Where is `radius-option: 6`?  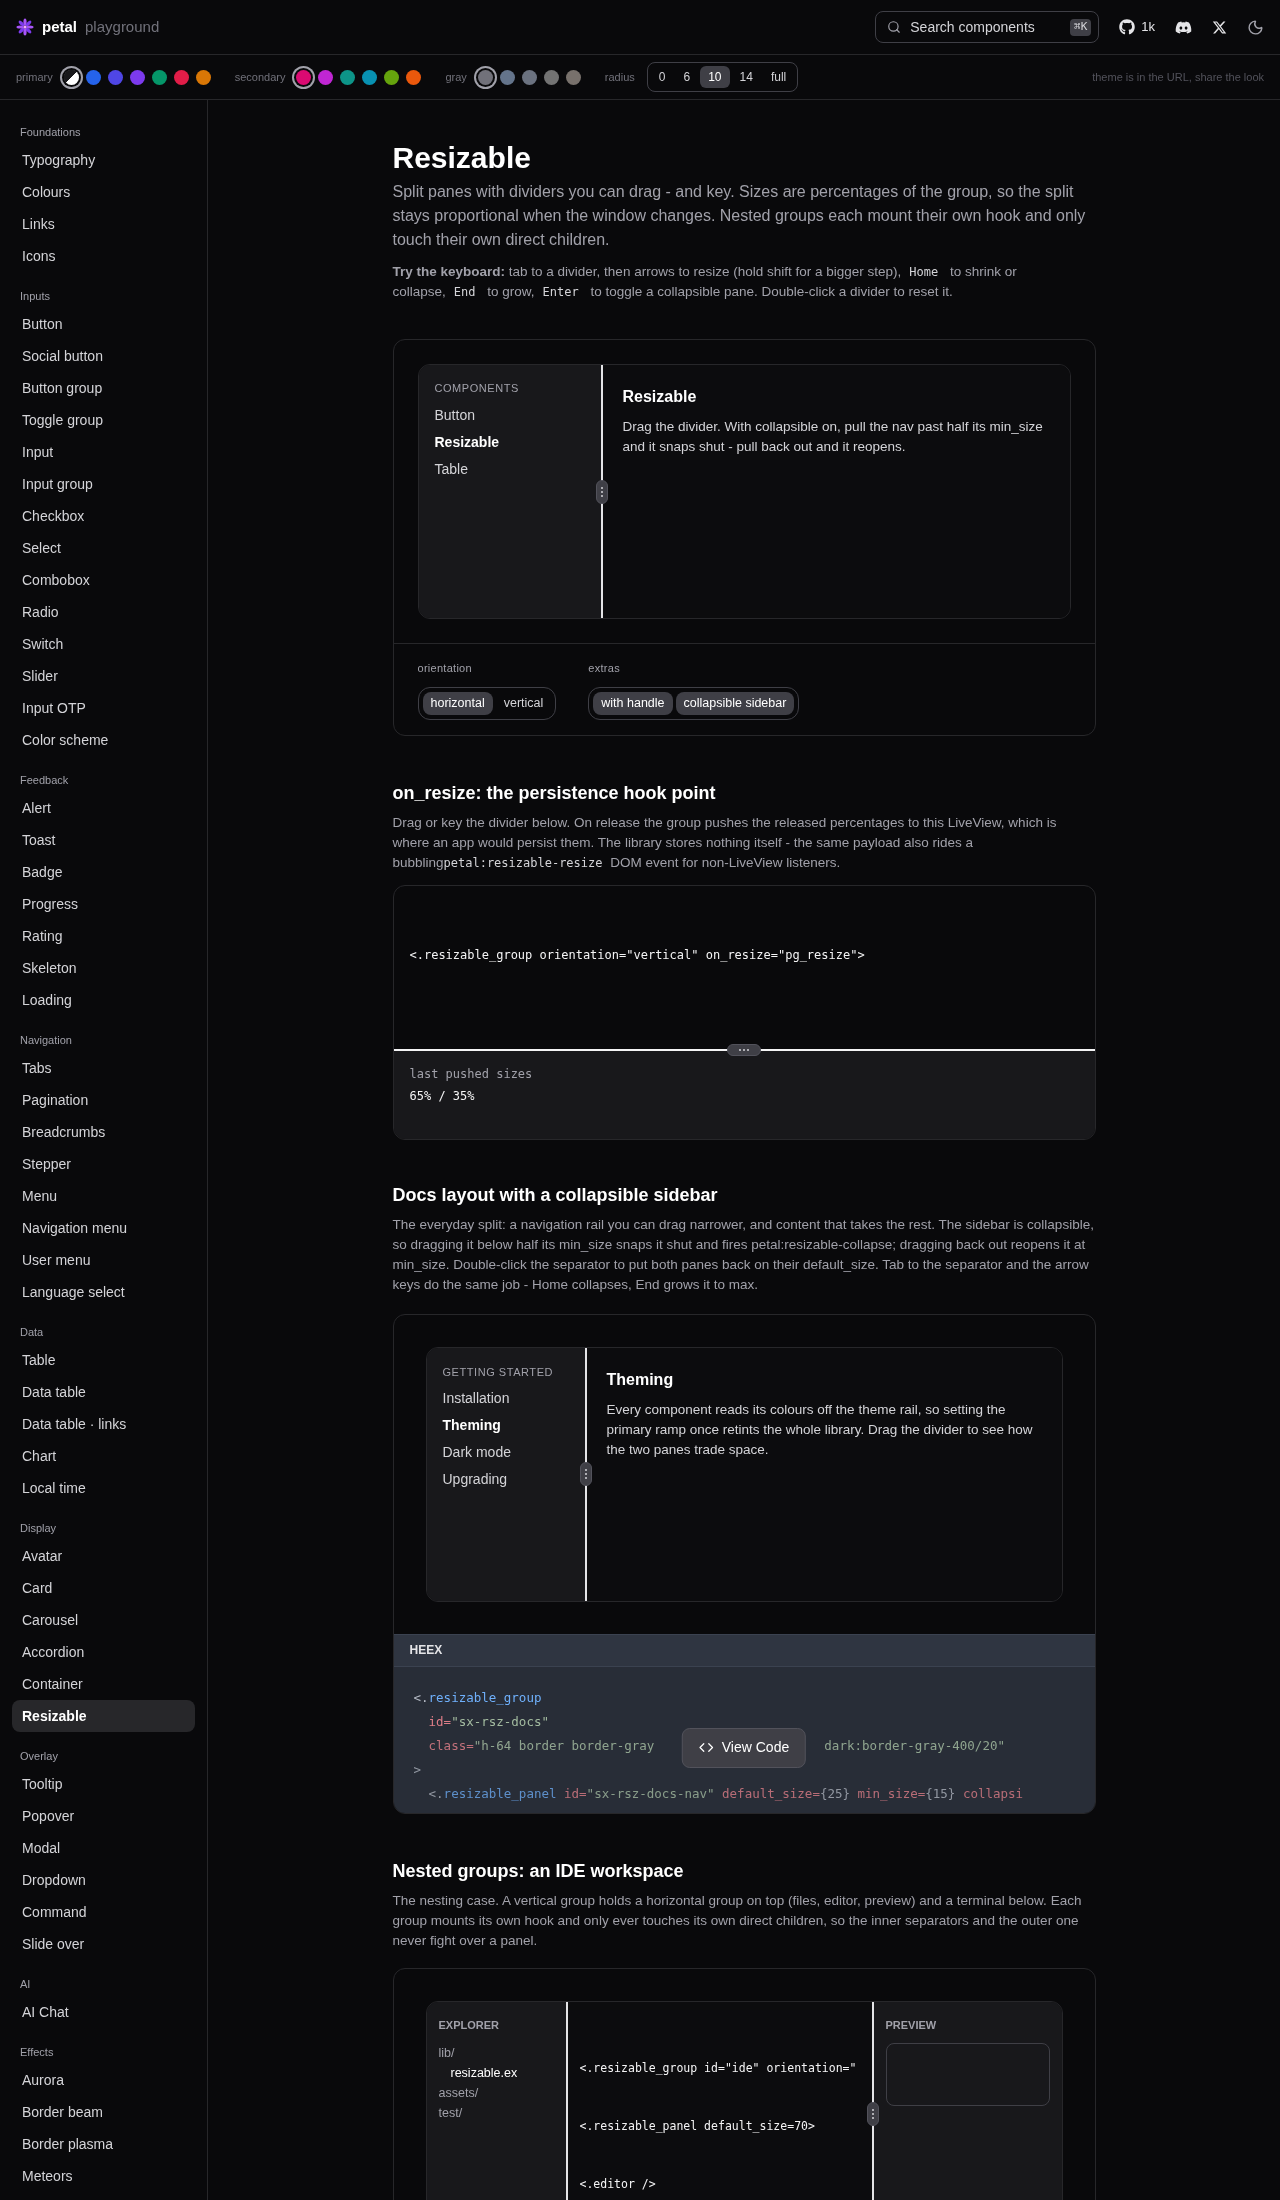 radius-option: 6 is located at coordinates (687, 77).